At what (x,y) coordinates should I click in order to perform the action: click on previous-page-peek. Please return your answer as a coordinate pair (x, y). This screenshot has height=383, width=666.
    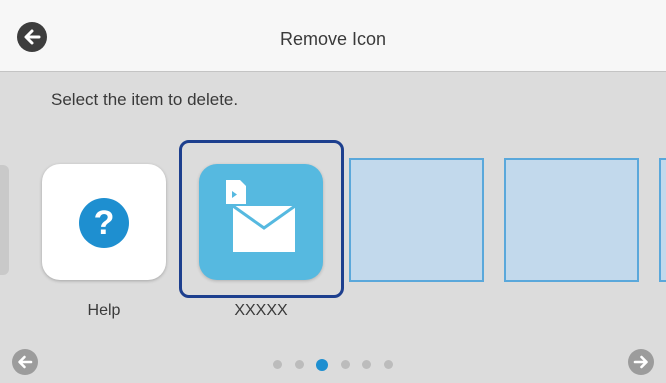
    Looking at the image, I should click on (4, 220).